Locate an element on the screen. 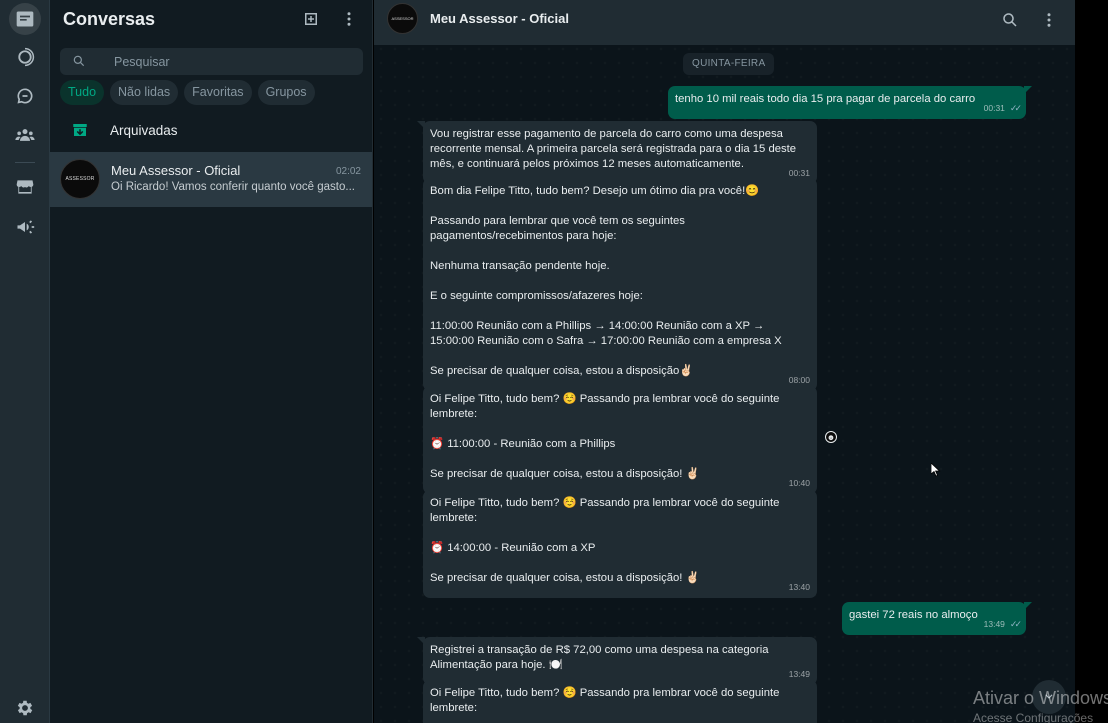 The height and width of the screenshot is (723, 1108). contact-name: Meu Assessor - Oficial is located at coordinates (499, 18).